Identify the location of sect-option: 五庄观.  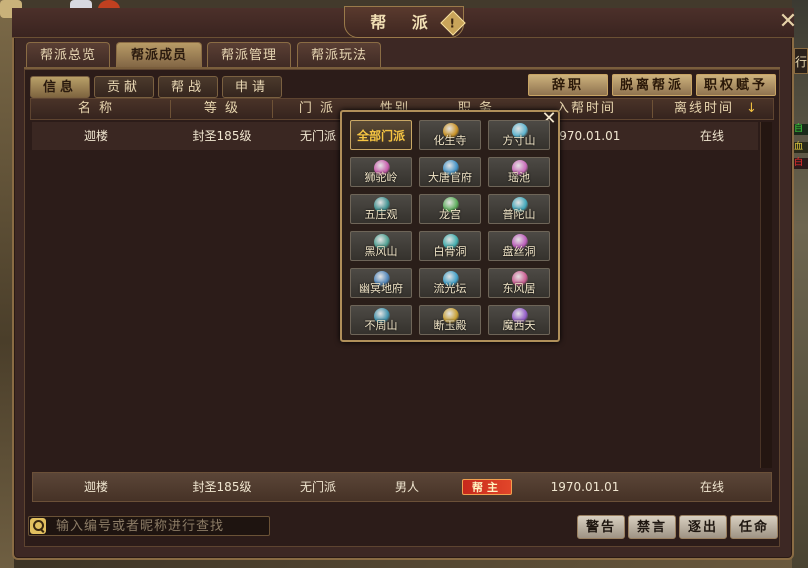
(381, 209).